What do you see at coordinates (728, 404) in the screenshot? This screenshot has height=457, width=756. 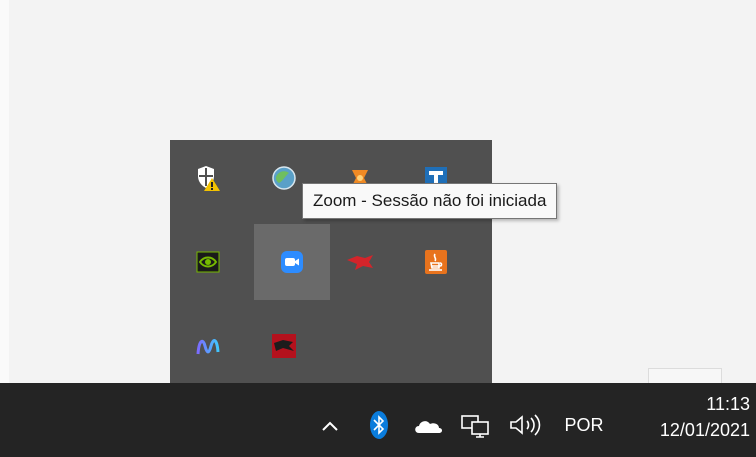 I see `clock-time: 11:13` at bounding box center [728, 404].